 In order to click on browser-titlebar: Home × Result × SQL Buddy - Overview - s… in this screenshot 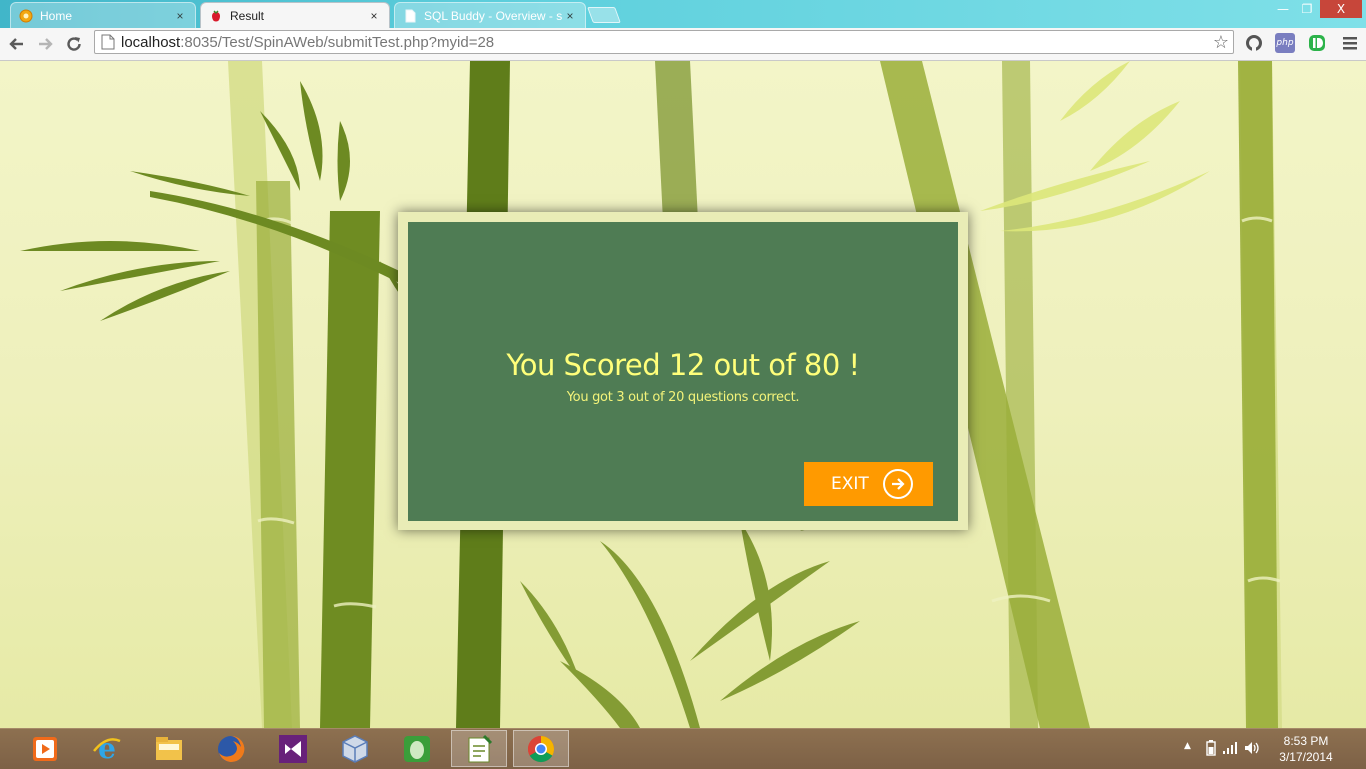, I will do `click(683, 14)`.